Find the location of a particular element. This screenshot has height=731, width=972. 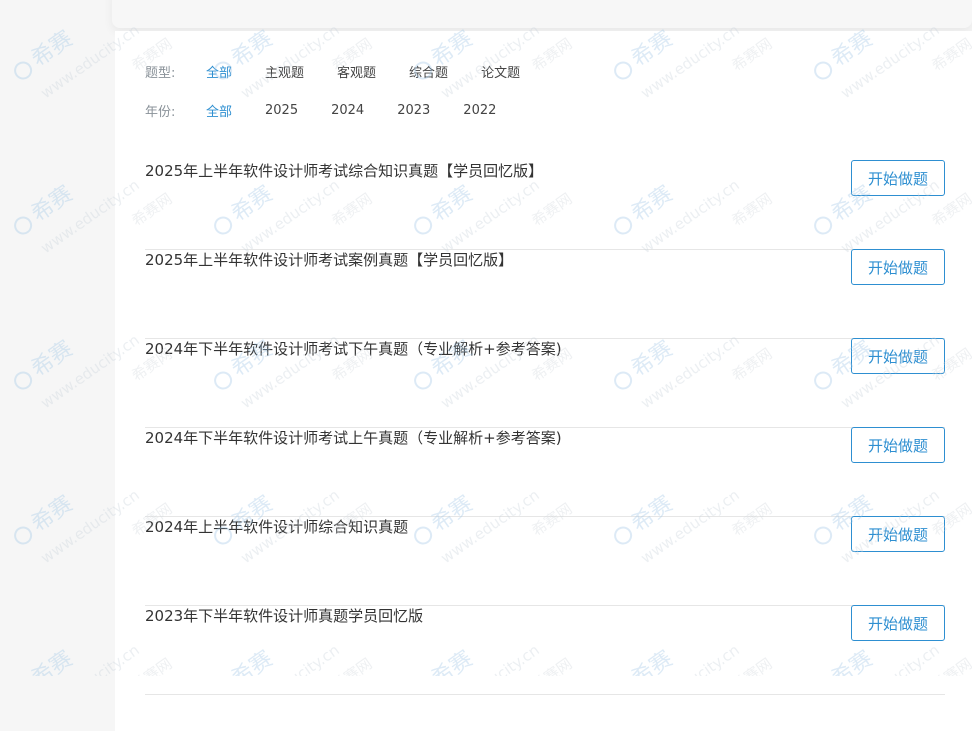

filter-year-2023: 2023 is located at coordinates (413, 110).